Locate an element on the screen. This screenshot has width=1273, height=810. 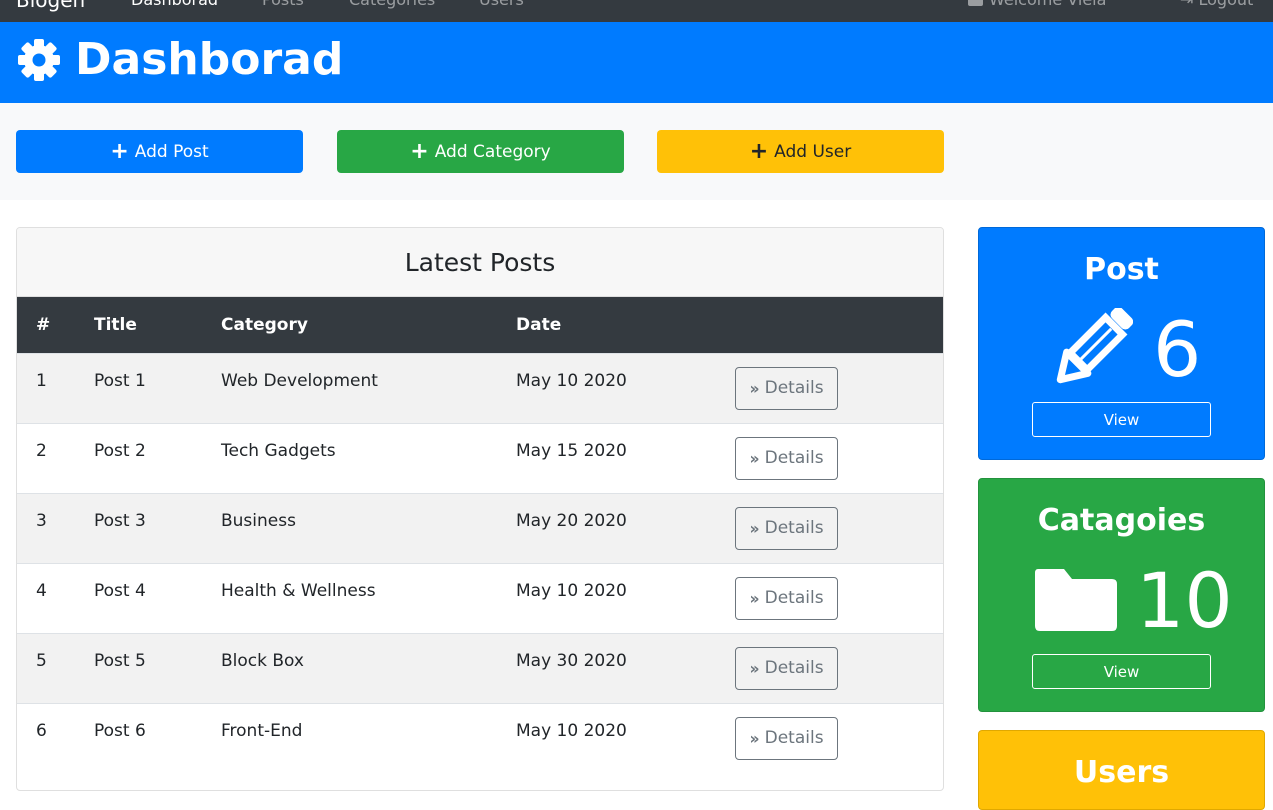
add-category-label: Add Category is located at coordinates (492, 151).